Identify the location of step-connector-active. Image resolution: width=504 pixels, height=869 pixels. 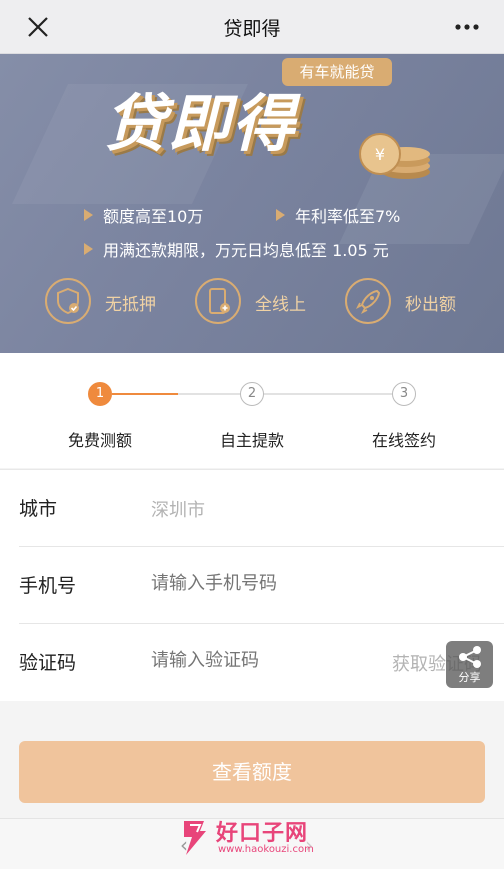
(145, 394).